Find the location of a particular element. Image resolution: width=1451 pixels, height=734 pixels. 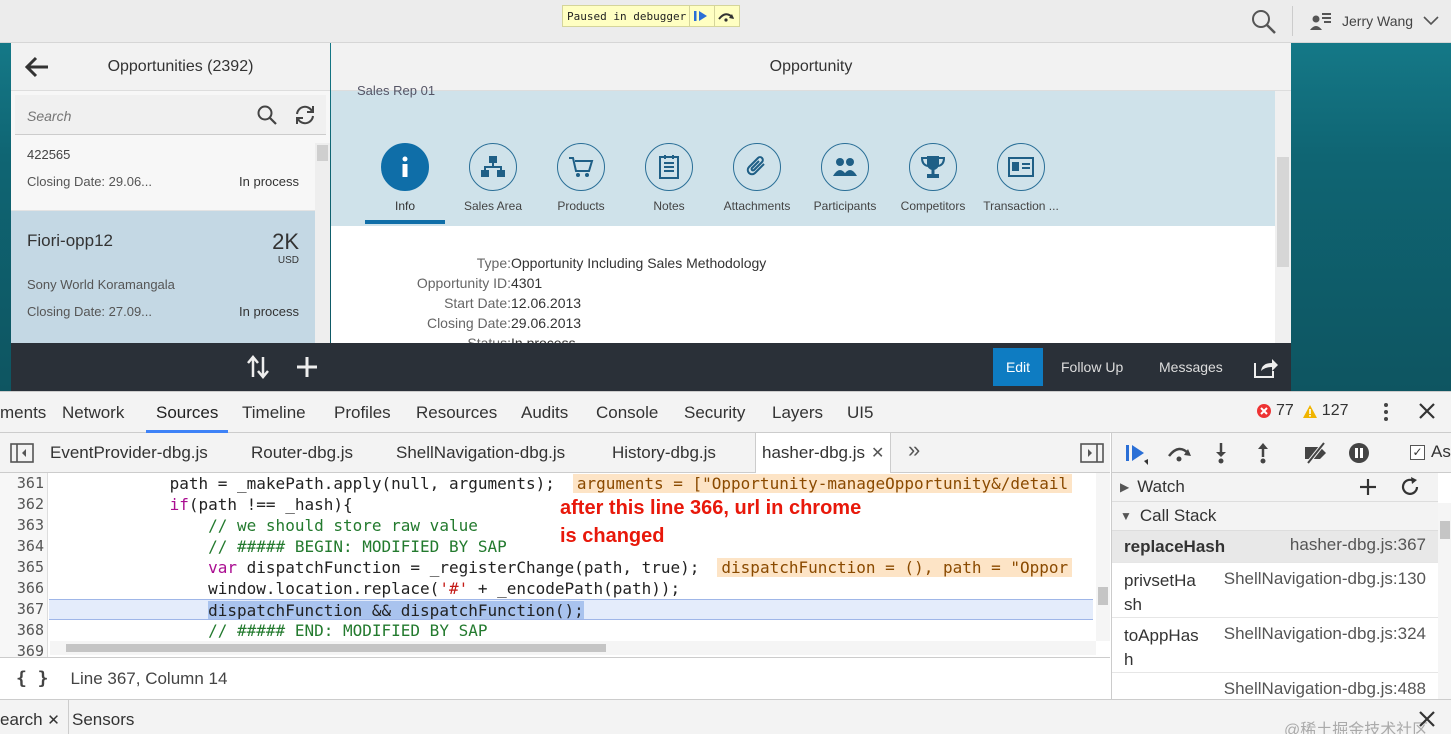

close-devtools-button is located at coordinates (1427, 411).